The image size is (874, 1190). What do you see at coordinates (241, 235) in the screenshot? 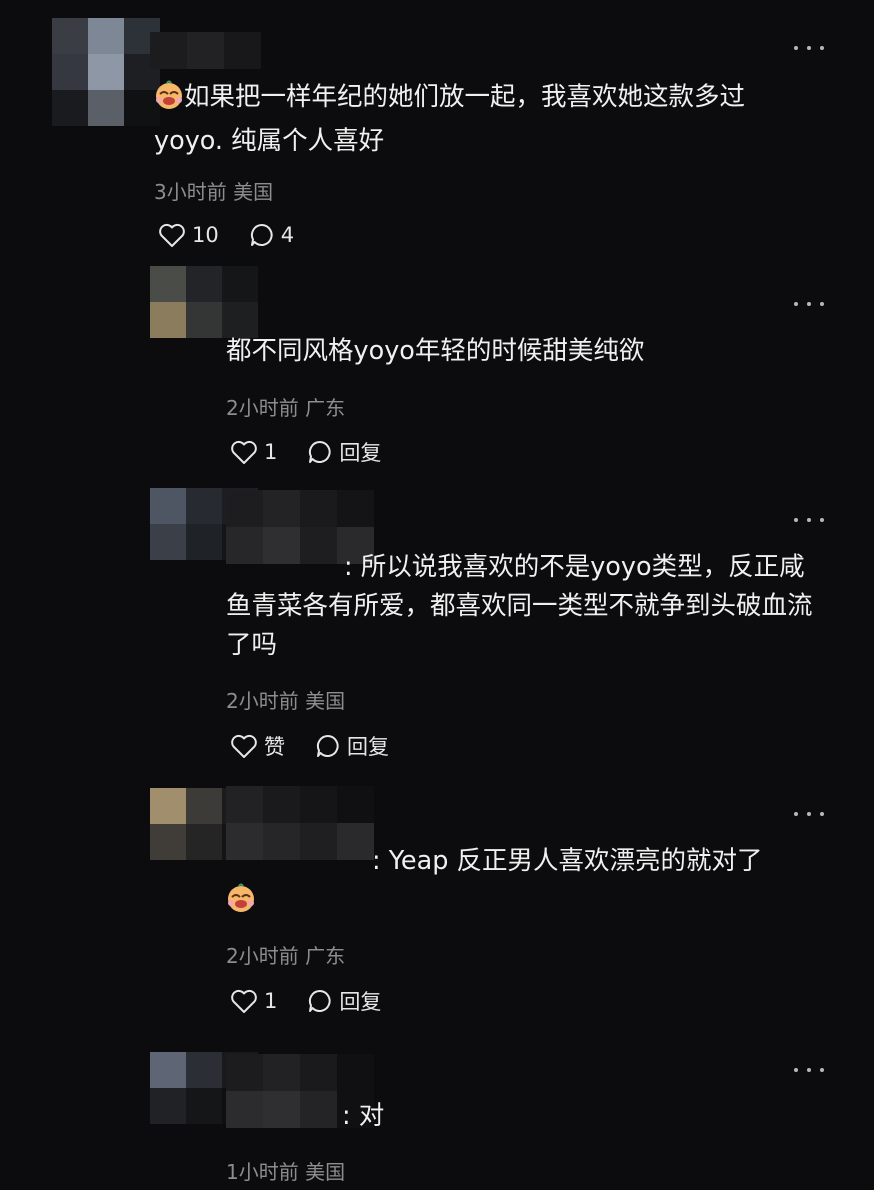
I see `comment-actions: 10 4` at bounding box center [241, 235].